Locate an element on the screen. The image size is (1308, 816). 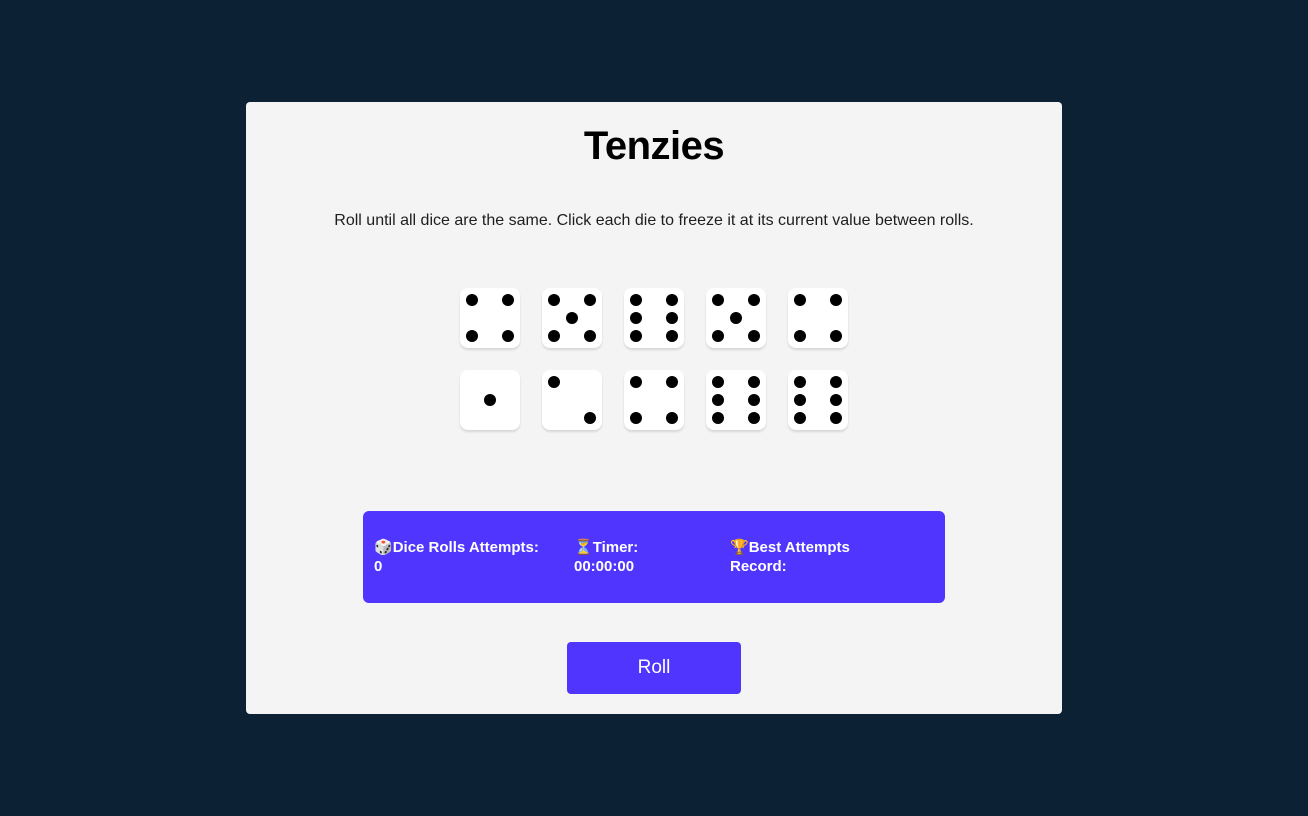
attempts-label: Dice Rolls Attempts: is located at coordinates (465, 547).